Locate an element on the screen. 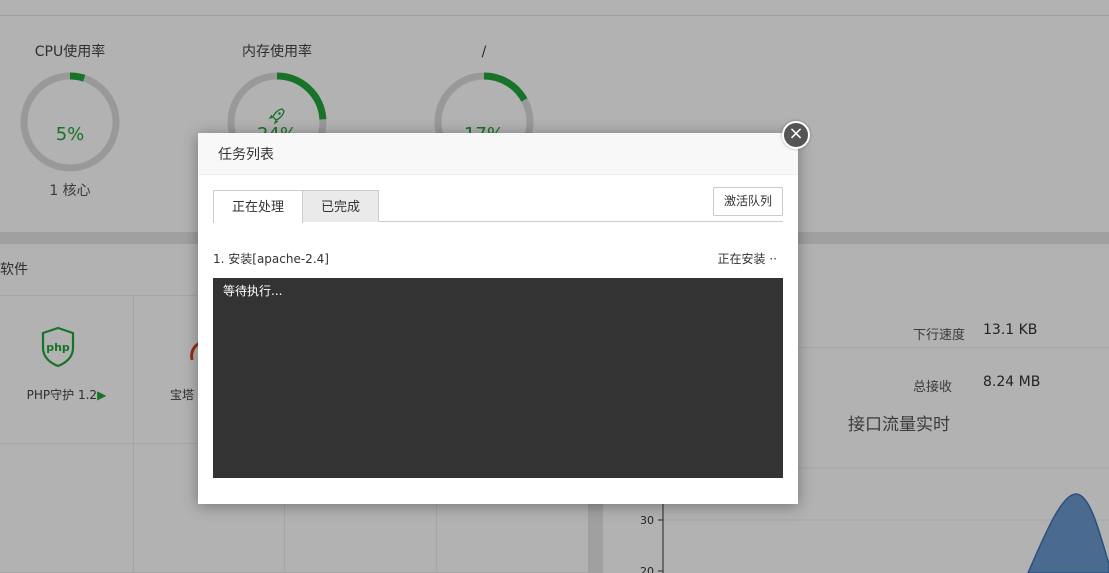 This screenshot has height=573, width=1109. activate-queue-button: 激活队列 is located at coordinates (748, 201).